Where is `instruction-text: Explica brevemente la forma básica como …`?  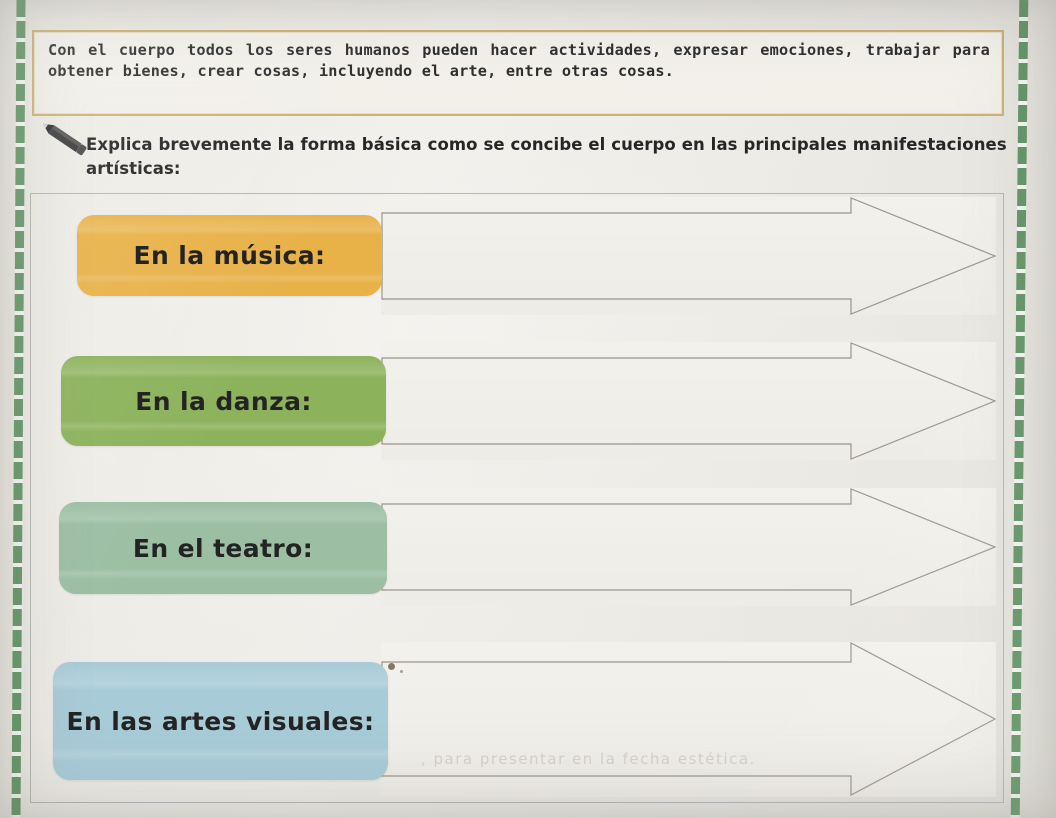
instruction-text: Explica brevemente la forma básica como … is located at coordinates (546, 156).